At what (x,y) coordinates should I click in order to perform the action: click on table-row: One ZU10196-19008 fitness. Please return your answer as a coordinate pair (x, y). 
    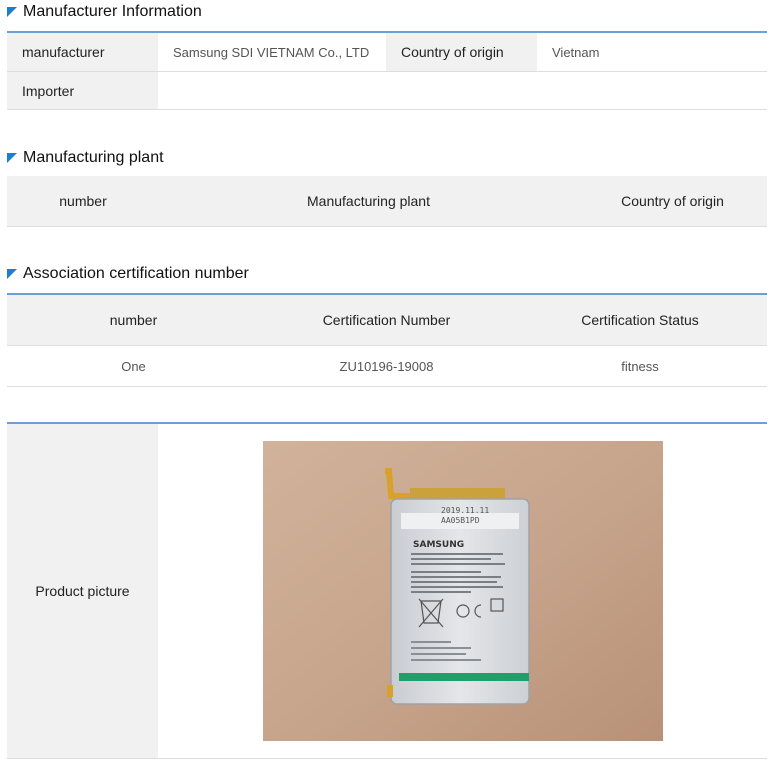
    Looking at the image, I should click on (387, 366).